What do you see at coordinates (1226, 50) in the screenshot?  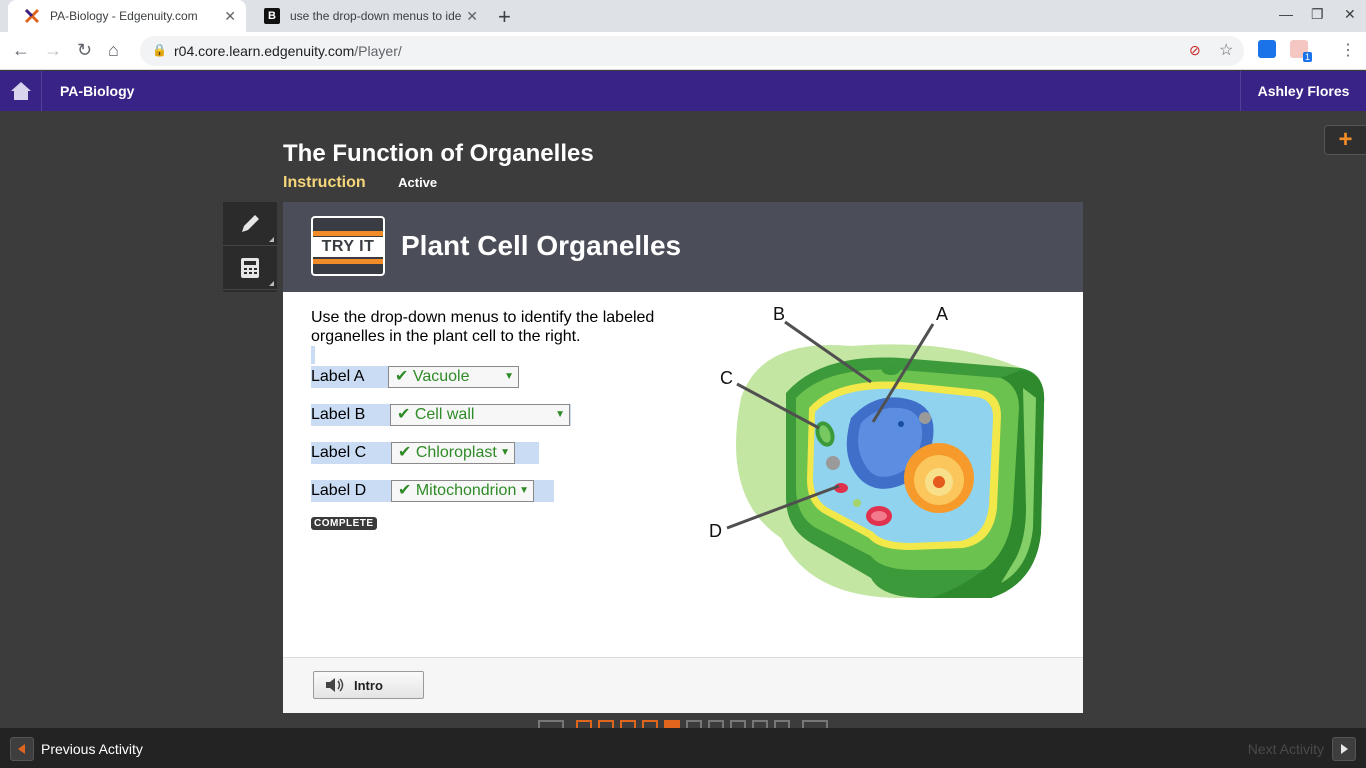 I see `bookmark-star-icon: ☆` at bounding box center [1226, 50].